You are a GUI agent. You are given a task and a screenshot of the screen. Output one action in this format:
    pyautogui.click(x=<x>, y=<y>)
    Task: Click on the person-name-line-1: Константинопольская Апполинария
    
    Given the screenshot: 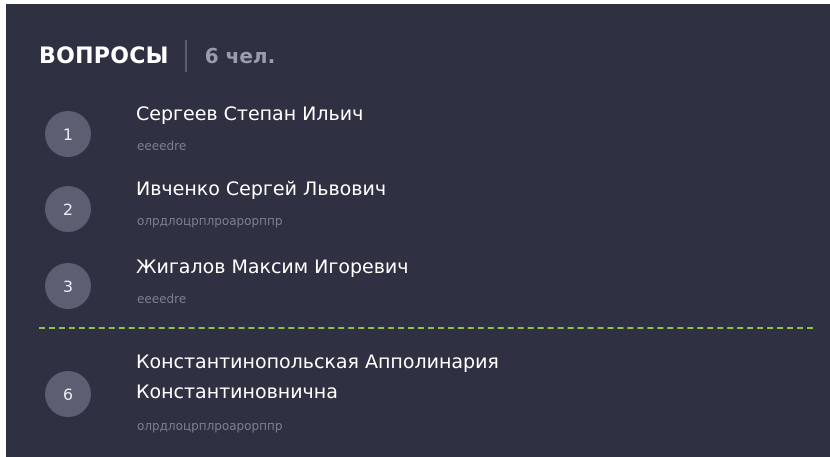 What is the action you would take?
    pyautogui.click(x=317, y=362)
    